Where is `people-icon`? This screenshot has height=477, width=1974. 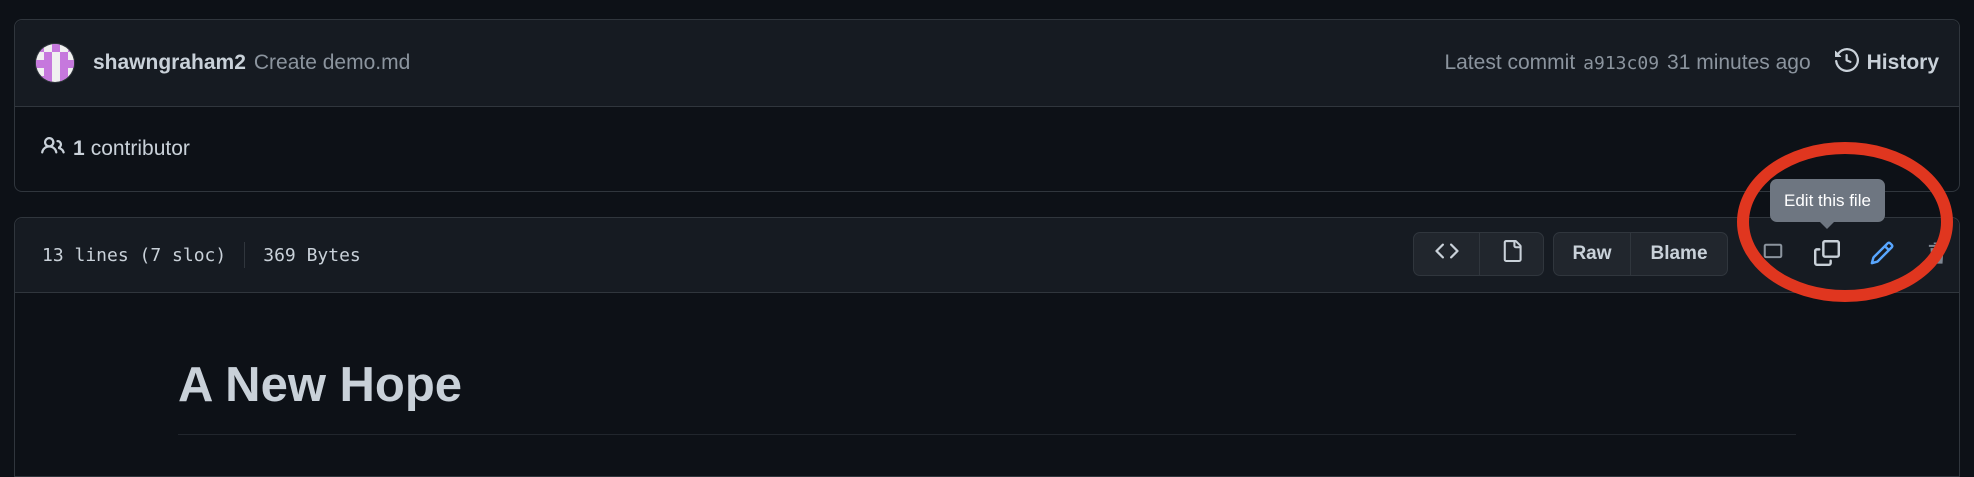
people-icon is located at coordinates (53, 149).